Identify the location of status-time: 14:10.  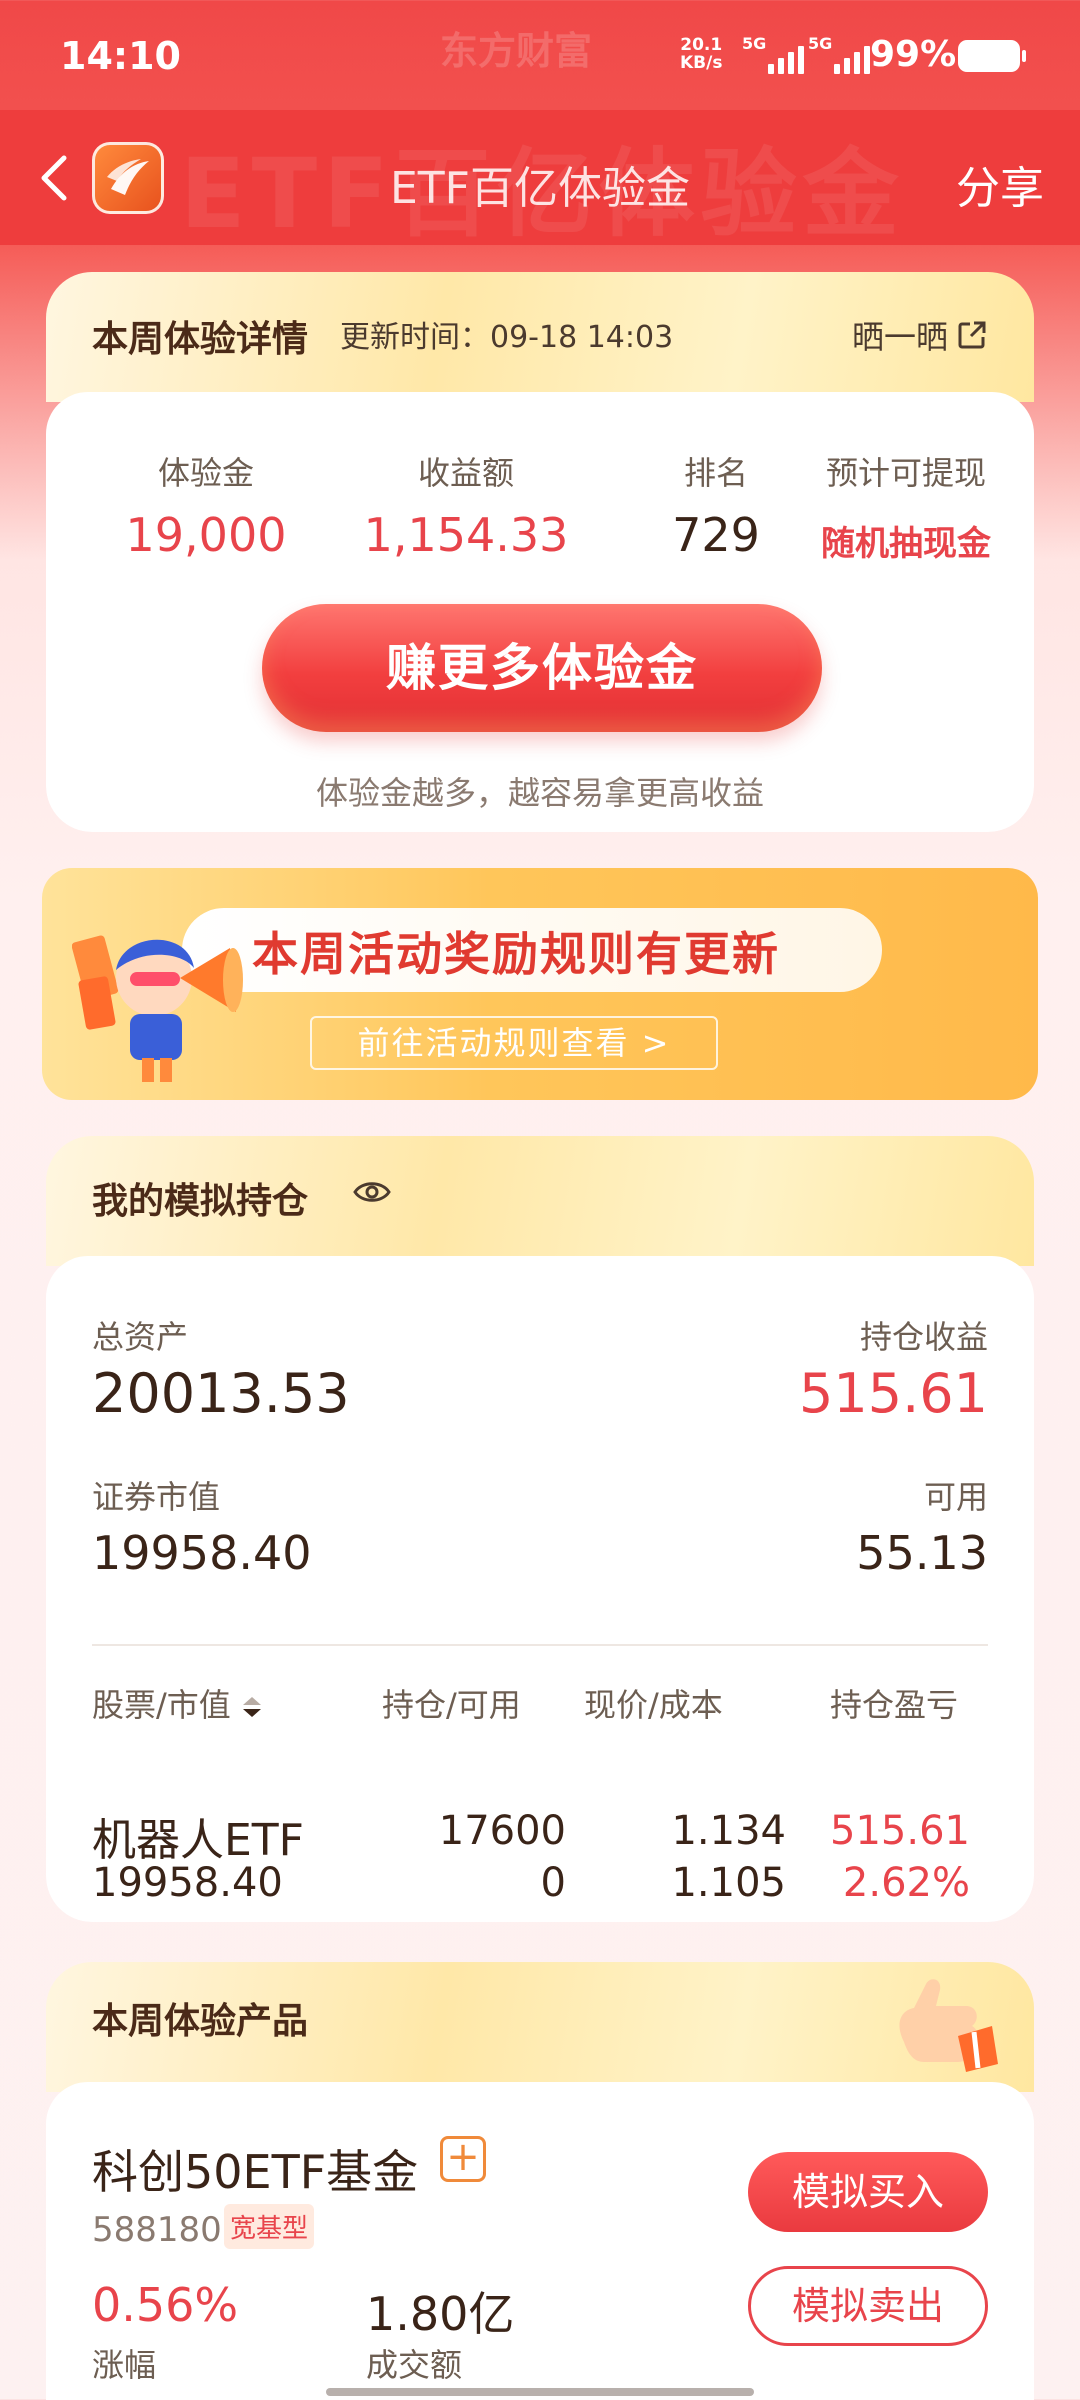
(120, 56).